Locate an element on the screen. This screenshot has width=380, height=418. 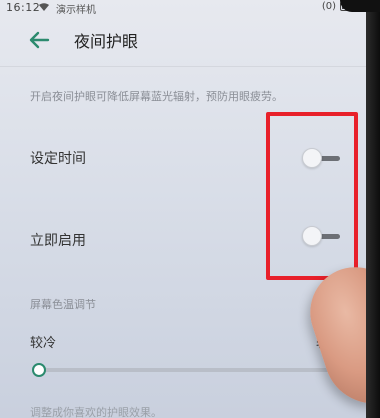
wifi-icon is located at coordinates (44, 7).